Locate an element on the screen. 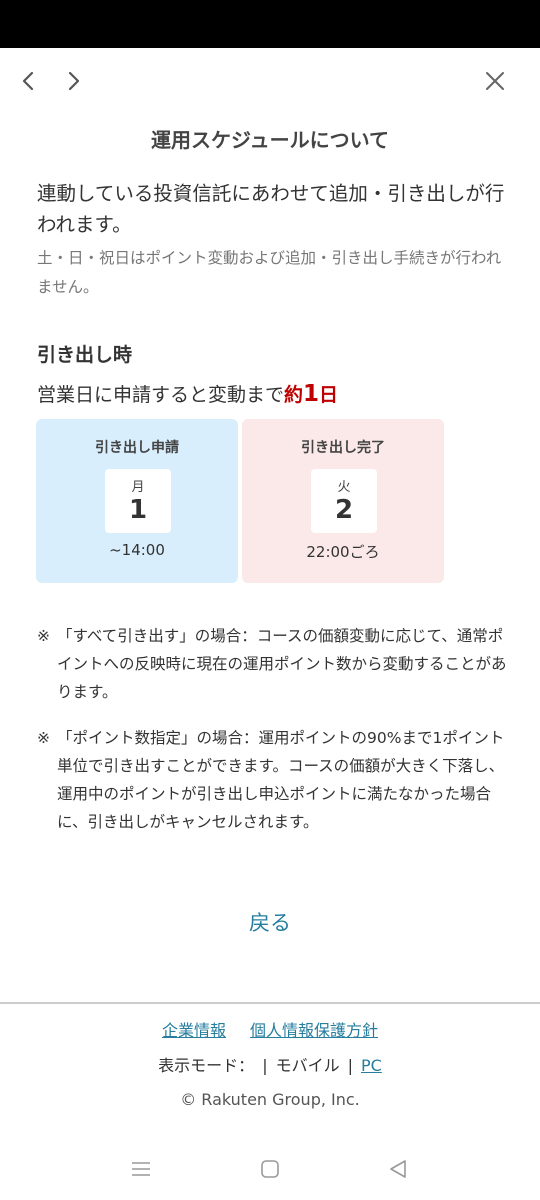 The image size is (540, 1200). system-home-button is located at coordinates (270, 1169).